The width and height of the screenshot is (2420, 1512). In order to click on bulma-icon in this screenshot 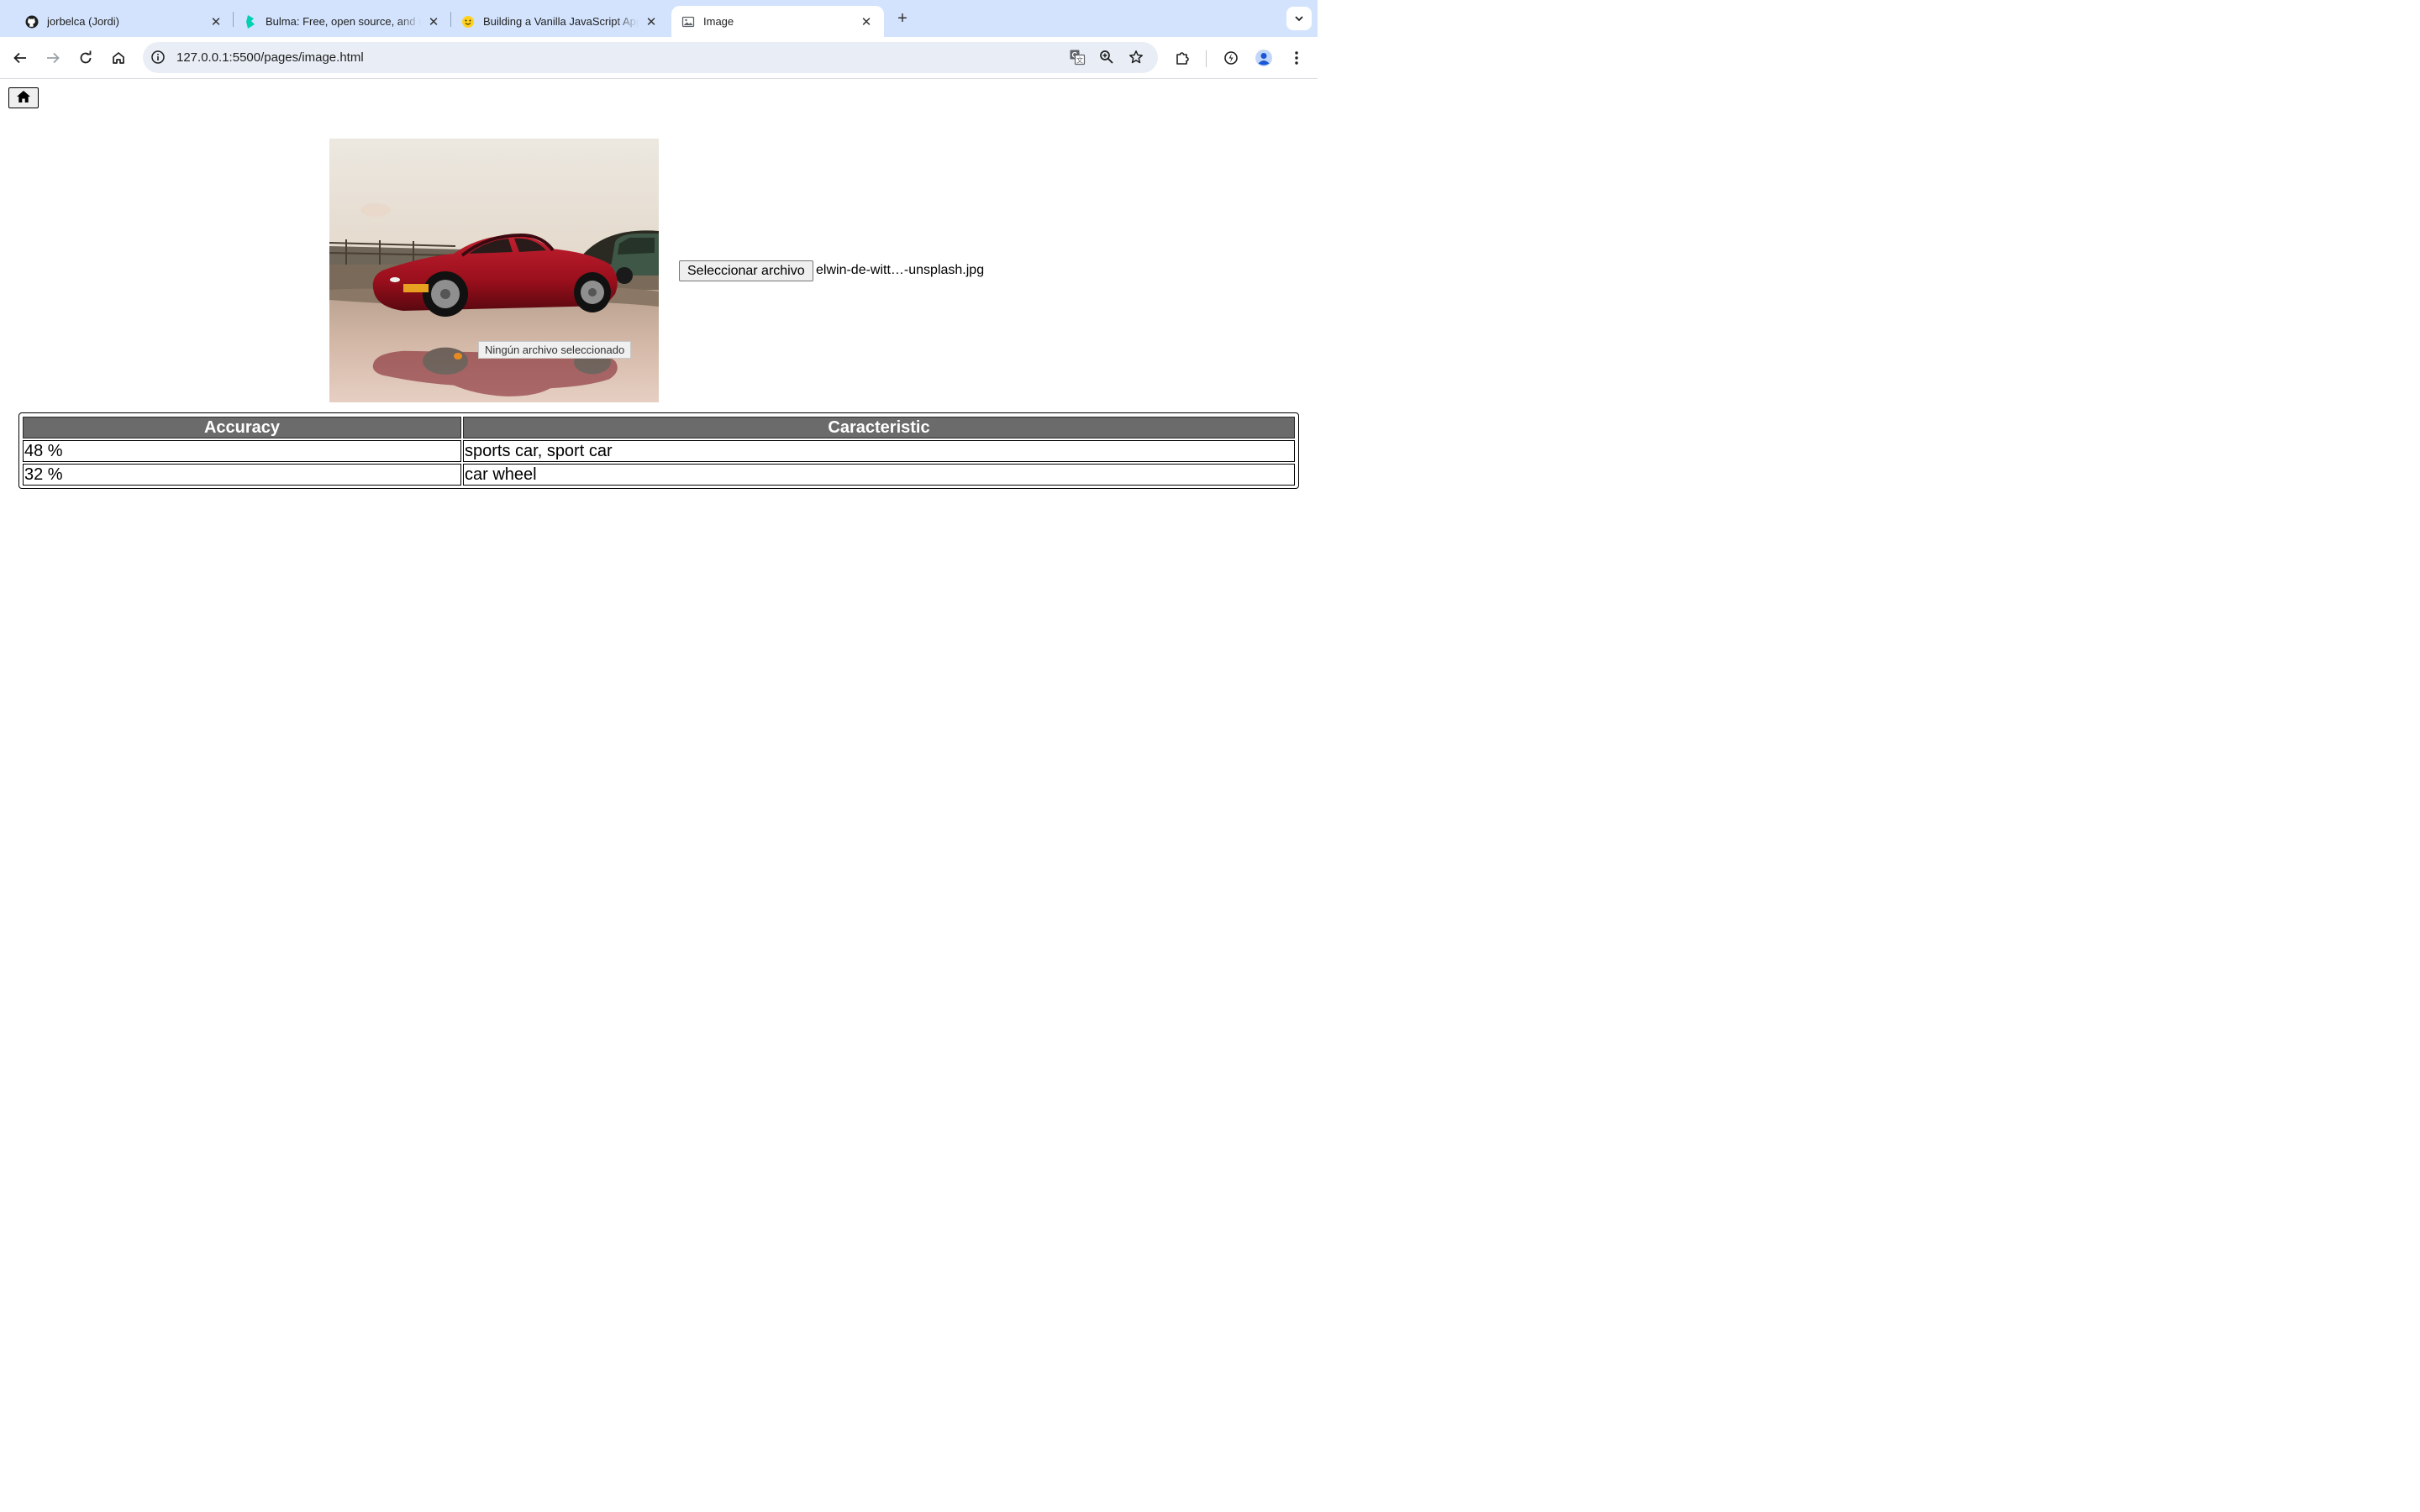, I will do `click(250, 21)`.